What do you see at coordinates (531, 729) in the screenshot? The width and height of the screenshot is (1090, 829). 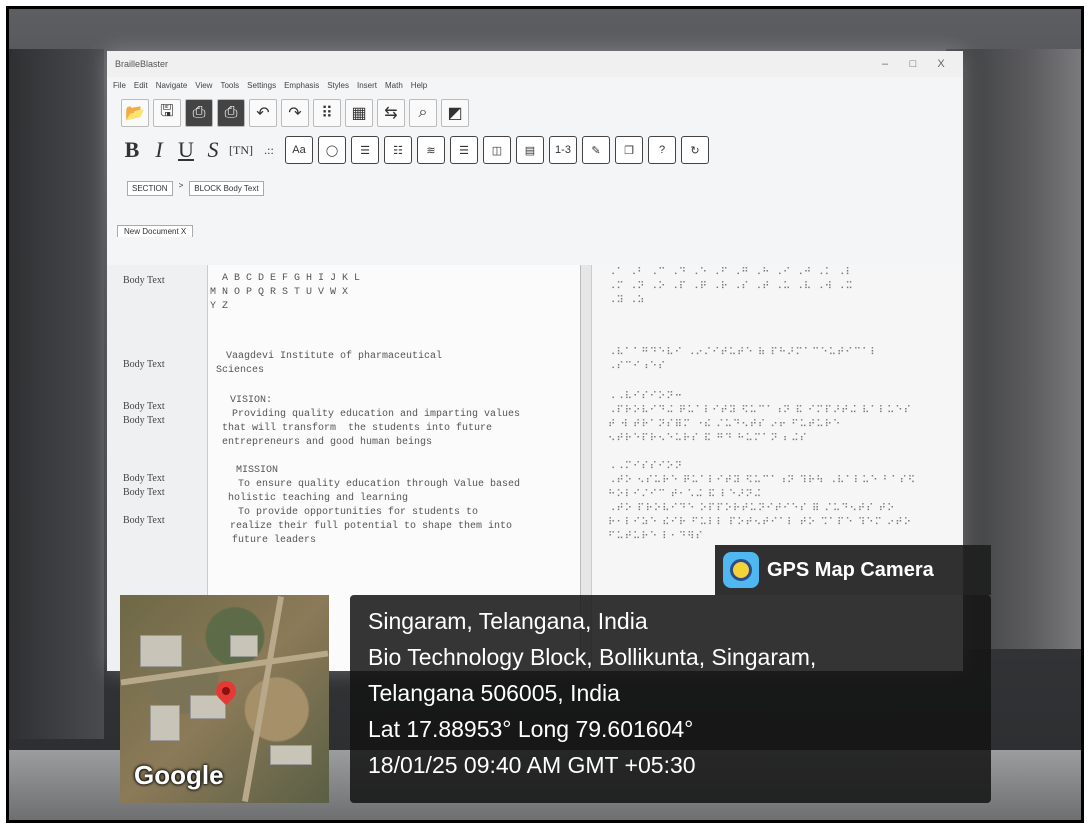 I see `gps-coordinates: Lat 17.88953° Long 79.601604°` at bounding box center [531, 729].